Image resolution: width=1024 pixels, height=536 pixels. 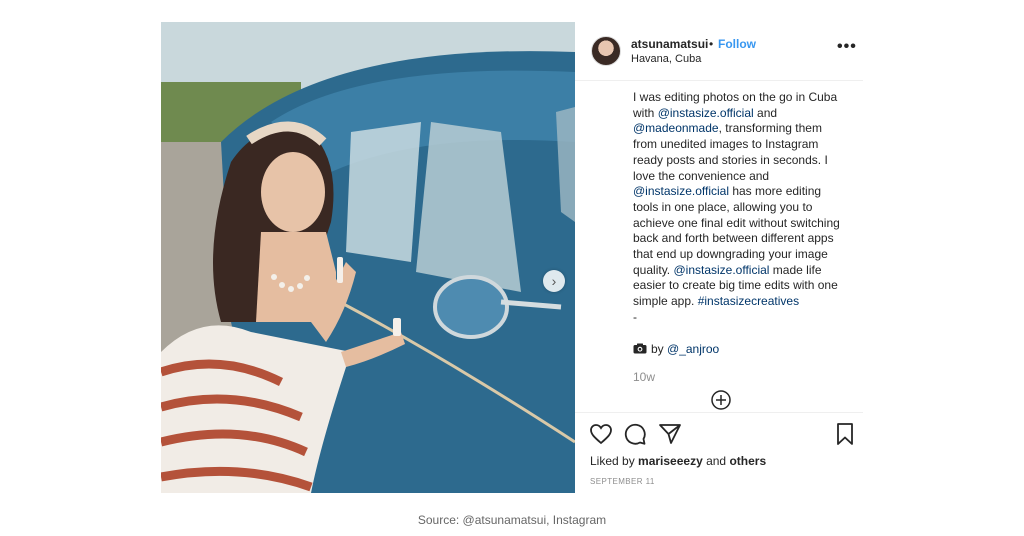 I want to click on hashtag-link: #instasizecreatives, so click(x=748, y=301).